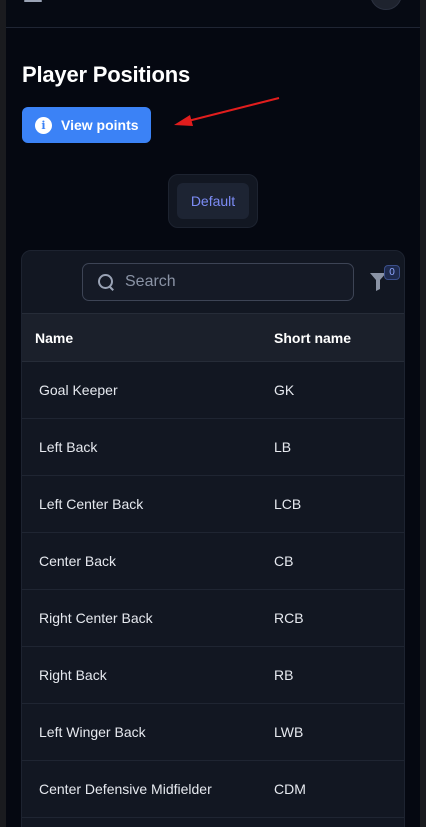  I want to click on table-row: Center Back CB, so click(213, 561).